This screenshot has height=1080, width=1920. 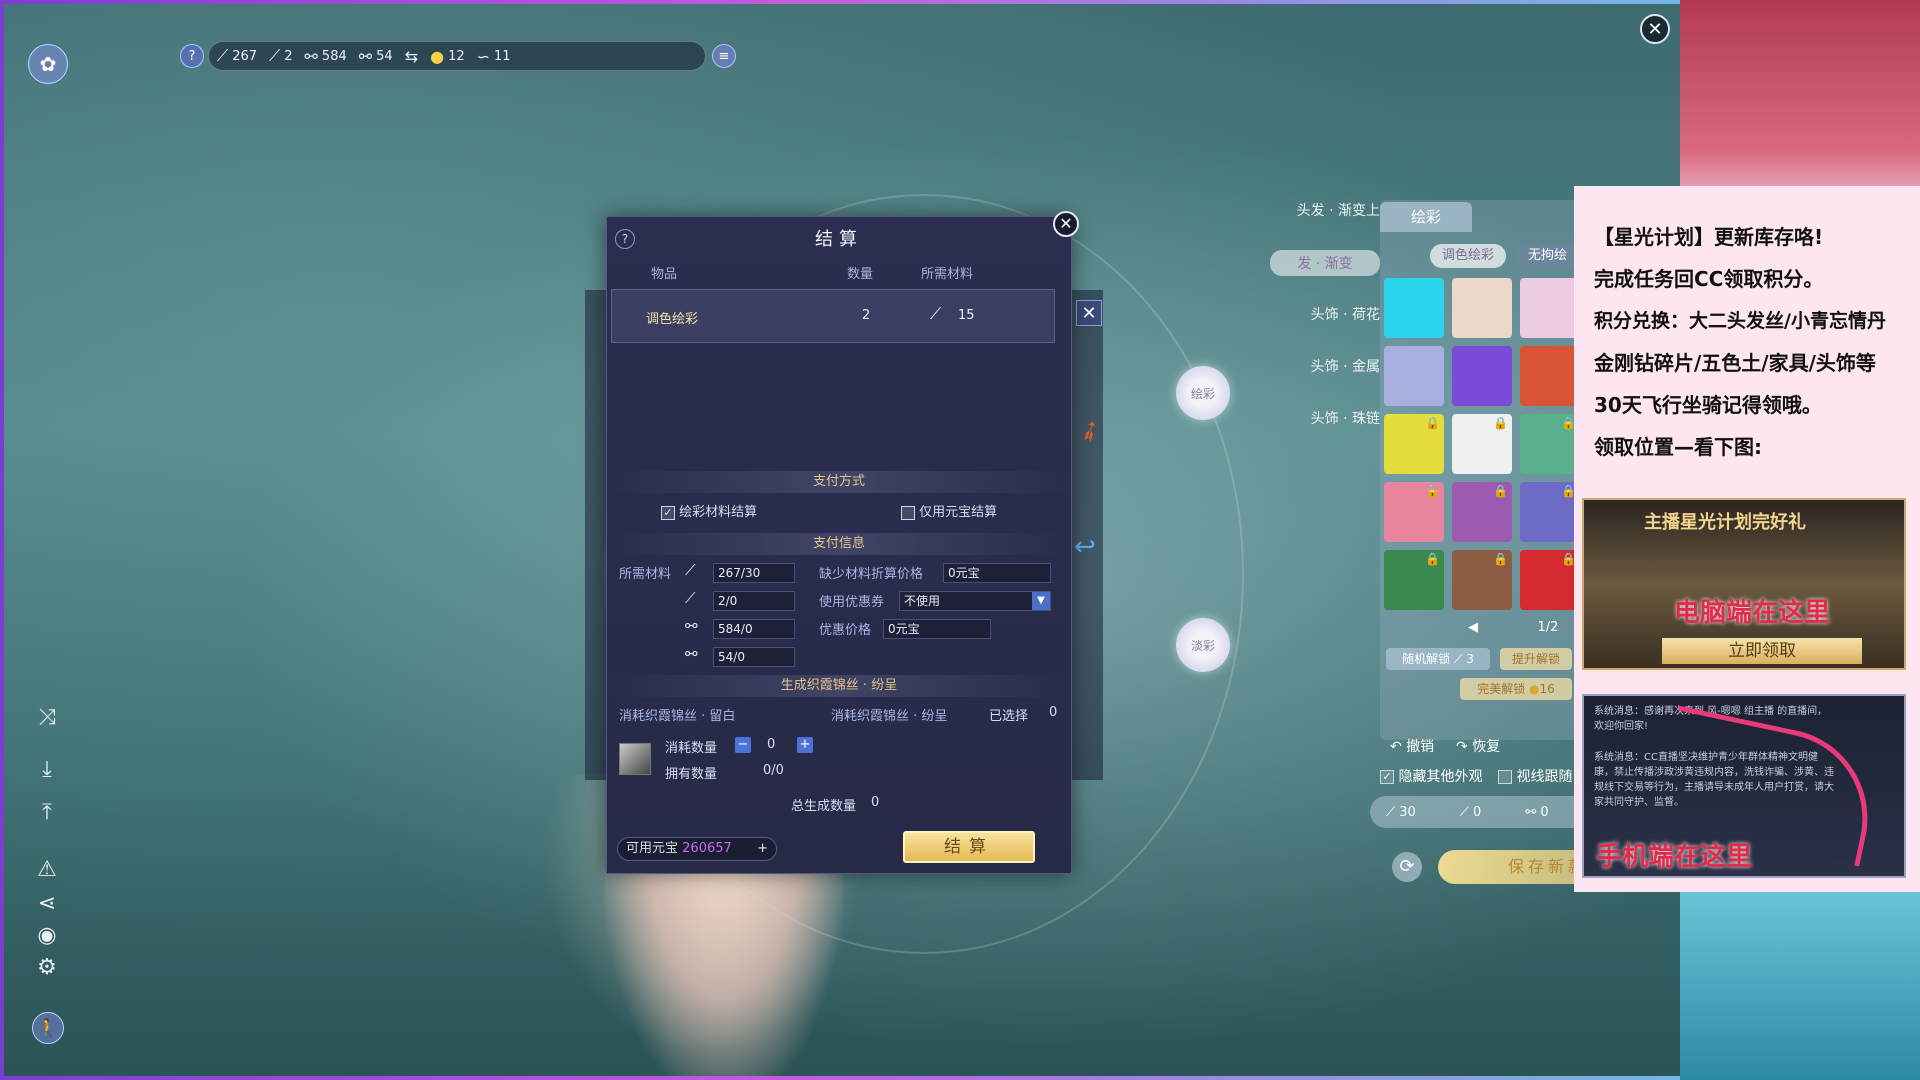 What do you see at coordinates (1678, 447) in the screenshot?
I see `ad-line: 领取位置—看下图:` at bounding box center [1678, 447].